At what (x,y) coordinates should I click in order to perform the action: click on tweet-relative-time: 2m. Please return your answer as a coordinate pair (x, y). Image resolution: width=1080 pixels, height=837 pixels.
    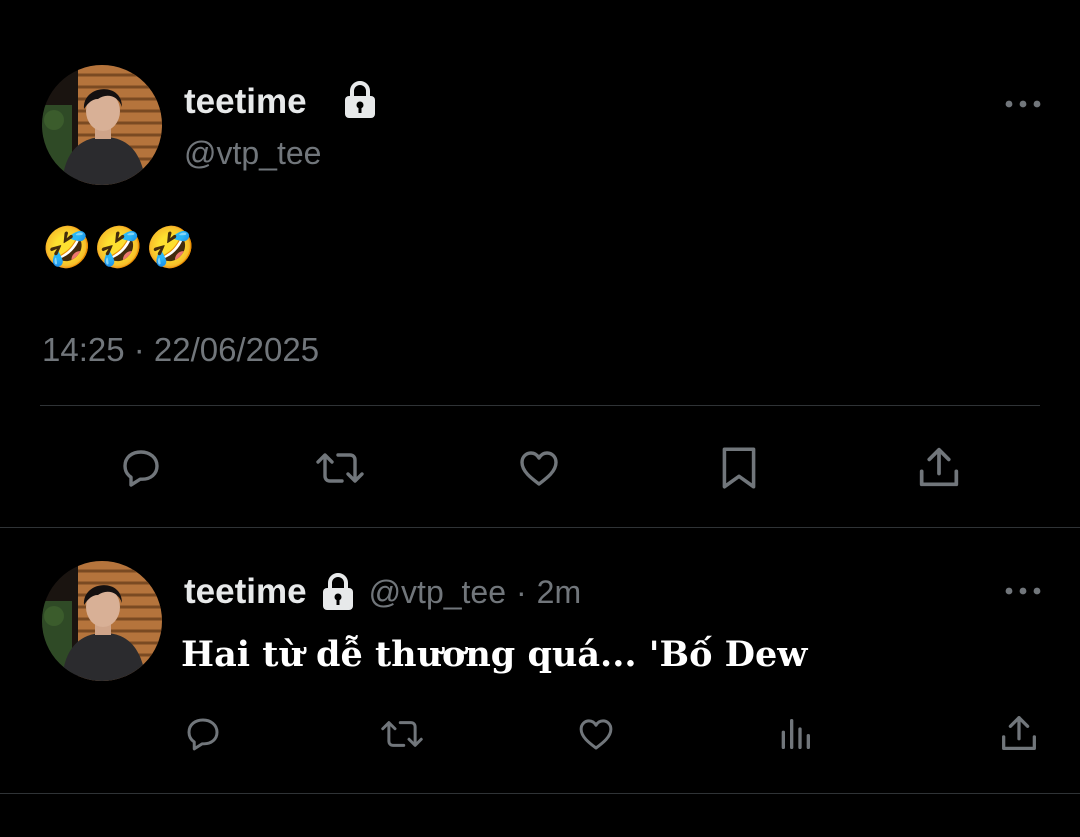
    Looking at the image, I should click on (559, 592).